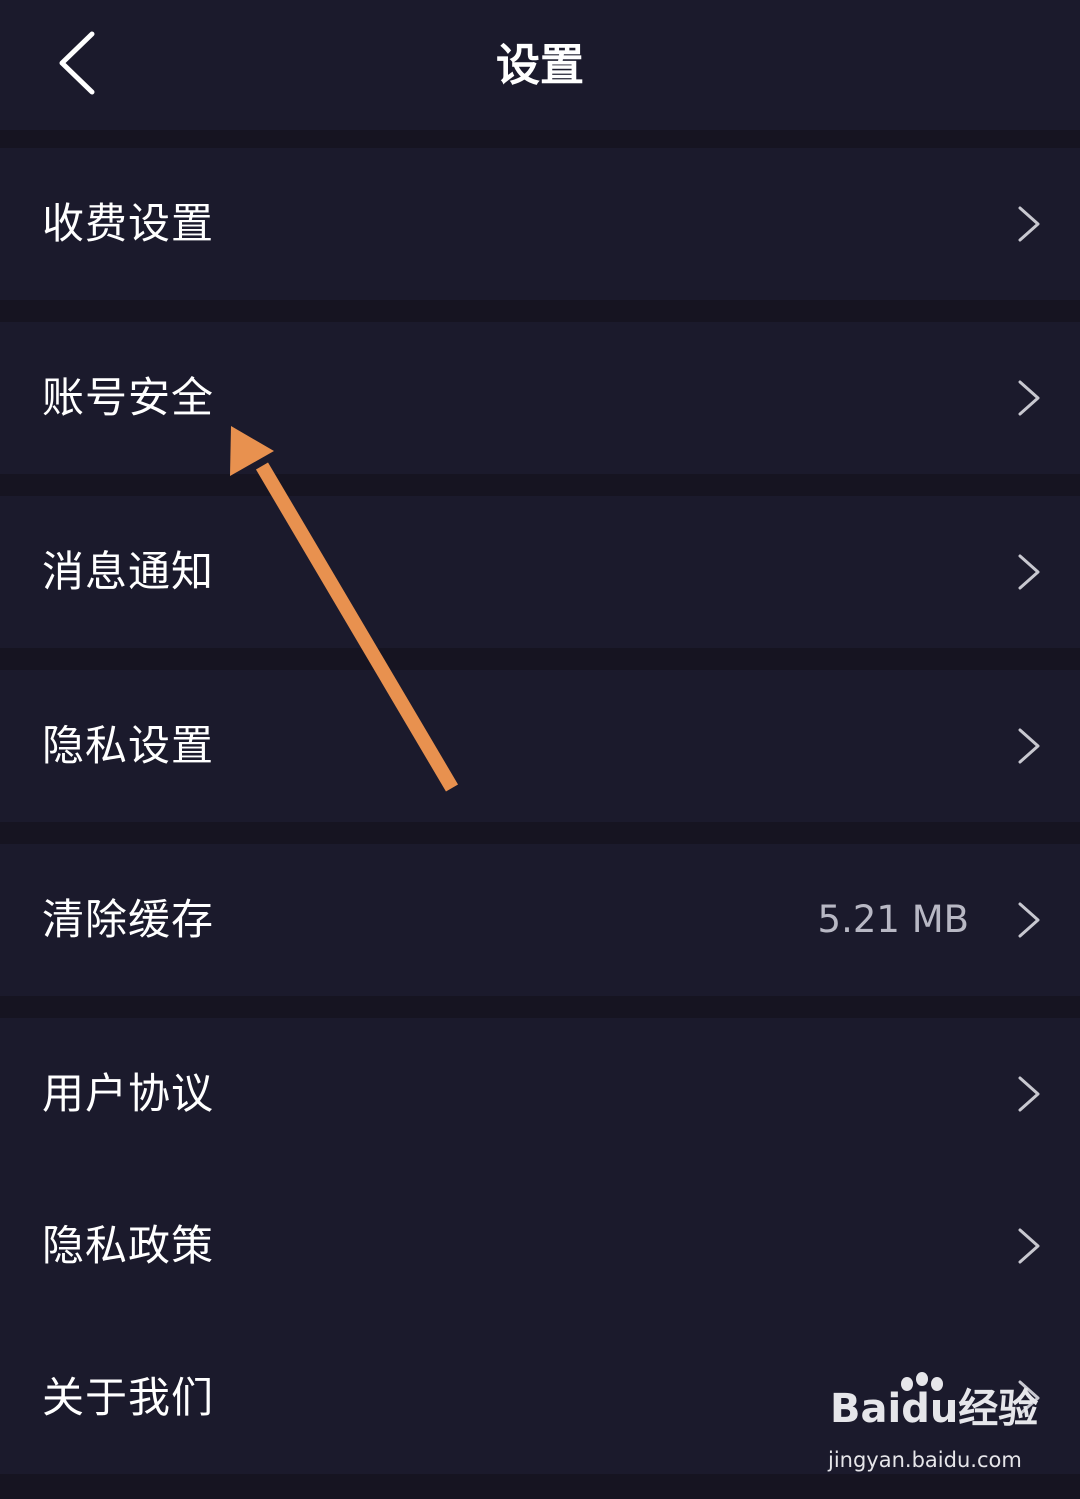  What do you see at coordinates (128, 397) in the screenshot?
I see `settings-item-label: 账号安全` at bounding box center [128, 397].